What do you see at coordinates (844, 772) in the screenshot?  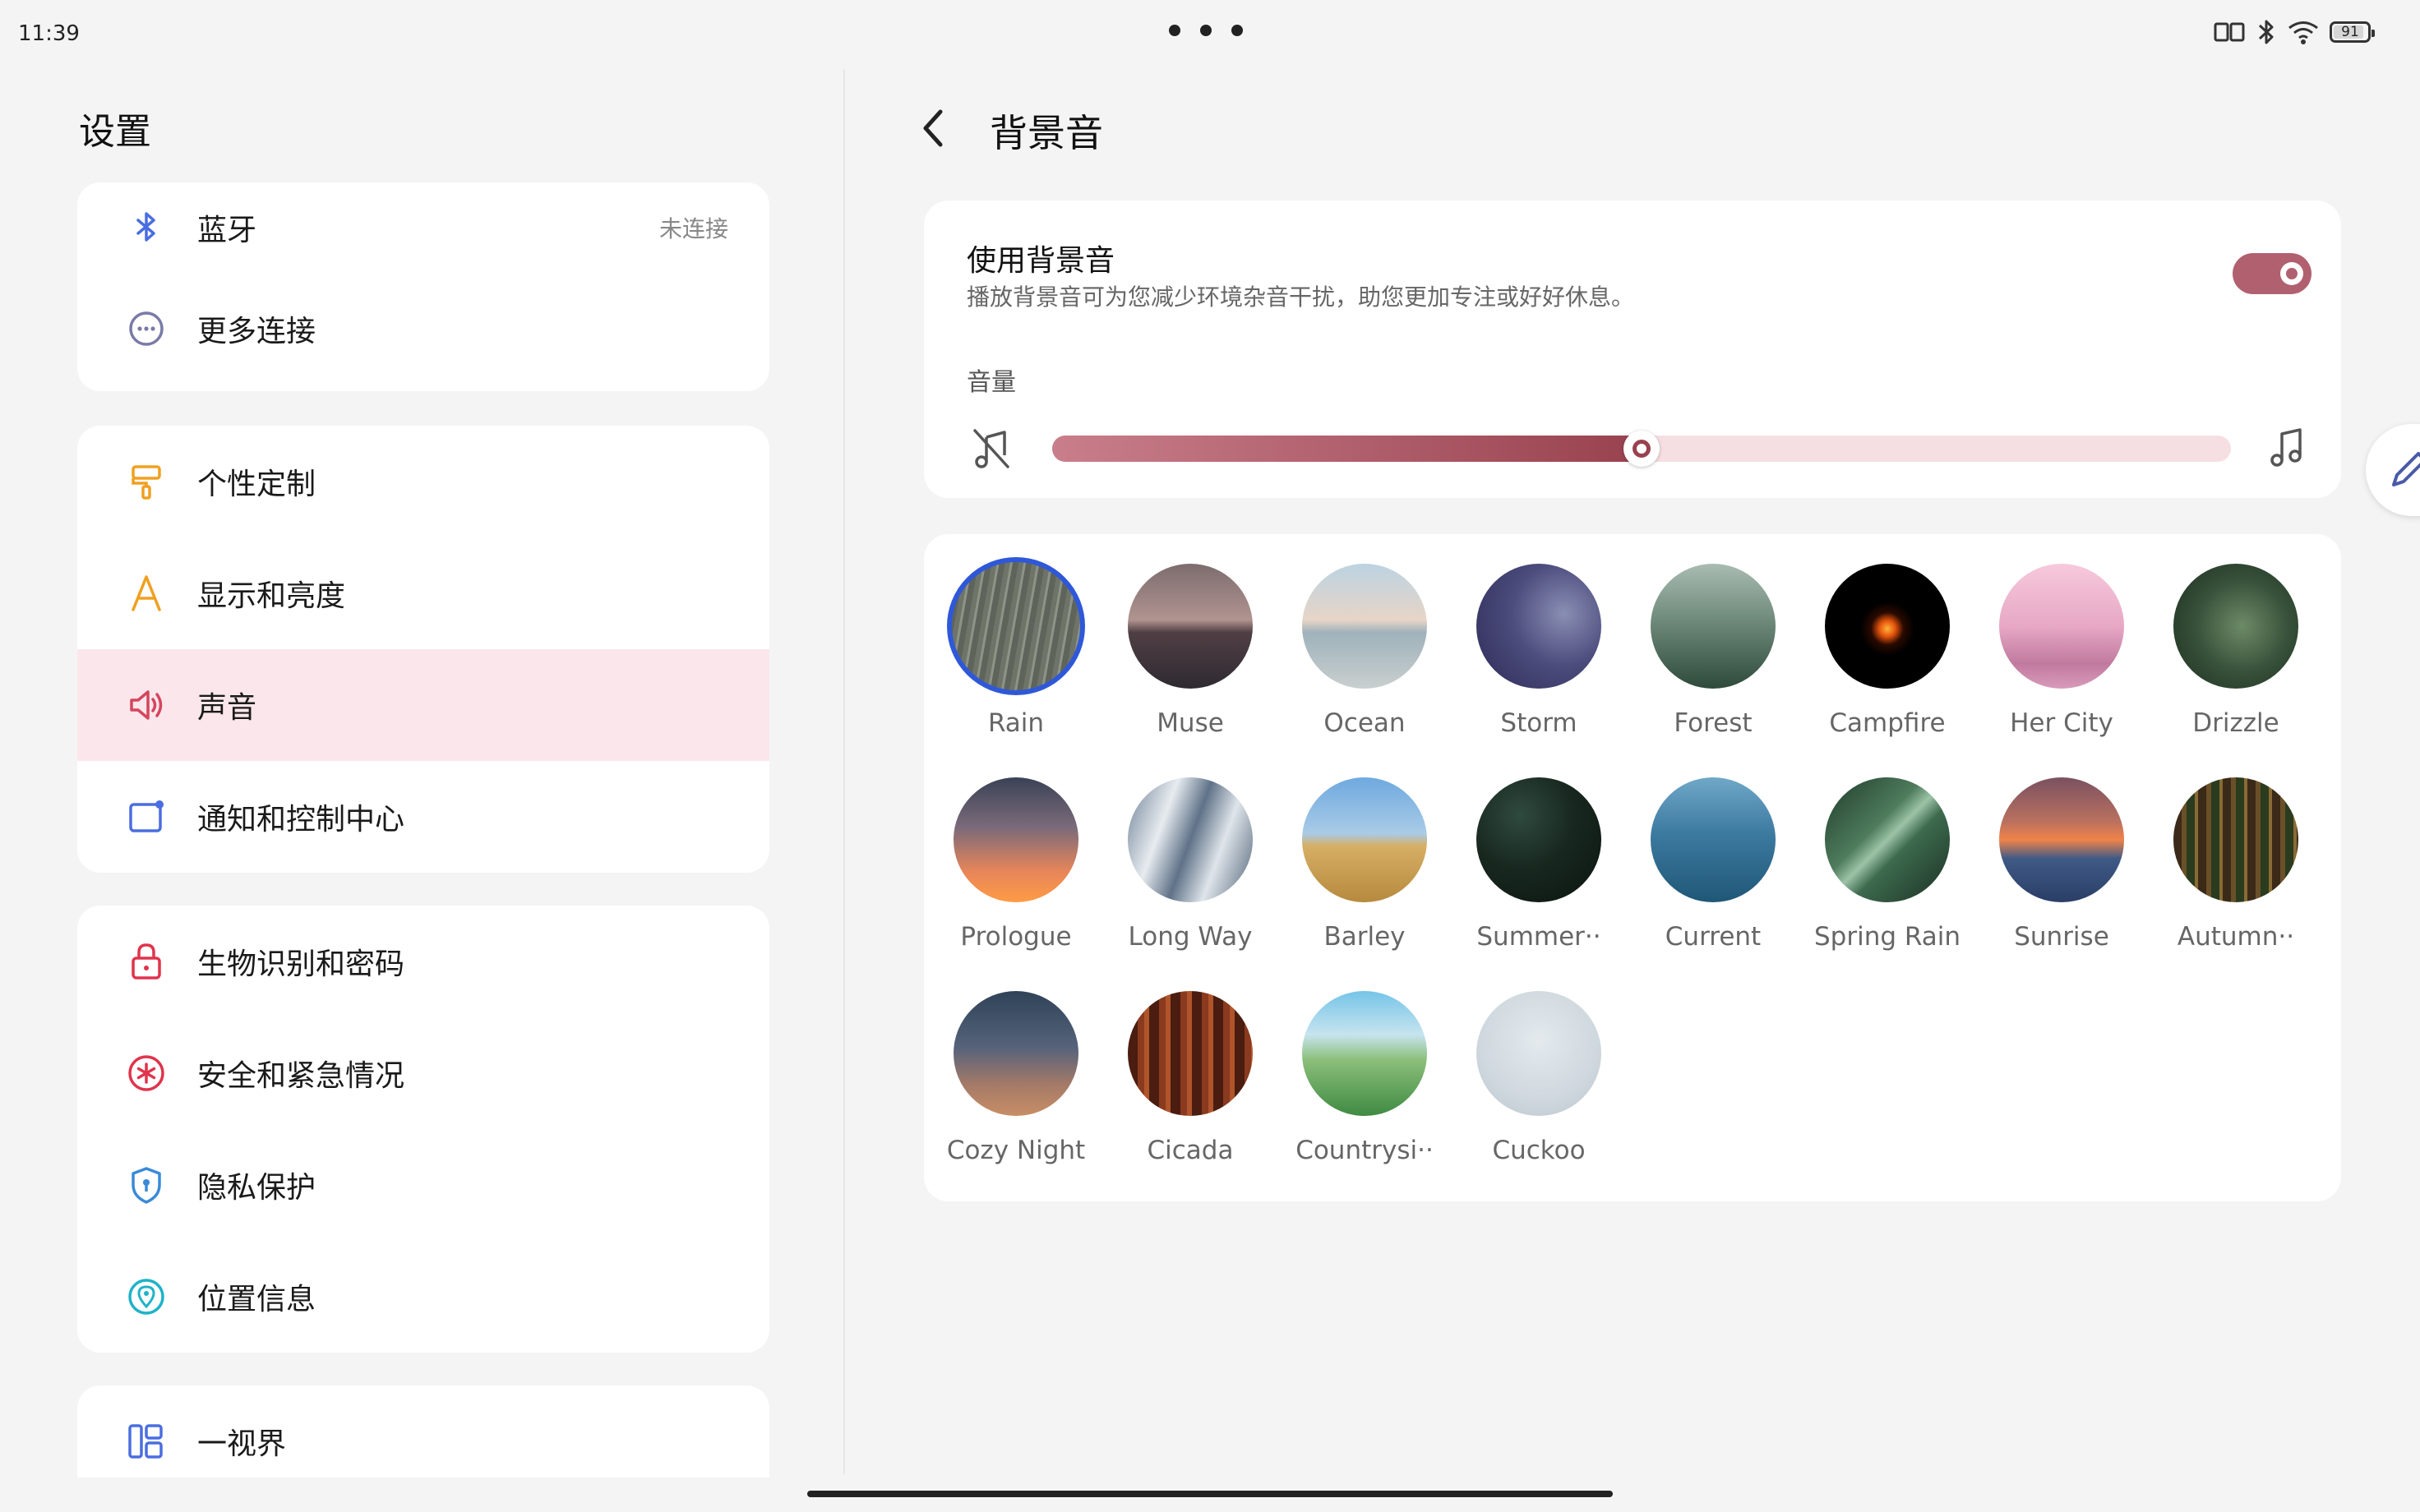 I see `pane-divider` at bounding box center [844, 772].